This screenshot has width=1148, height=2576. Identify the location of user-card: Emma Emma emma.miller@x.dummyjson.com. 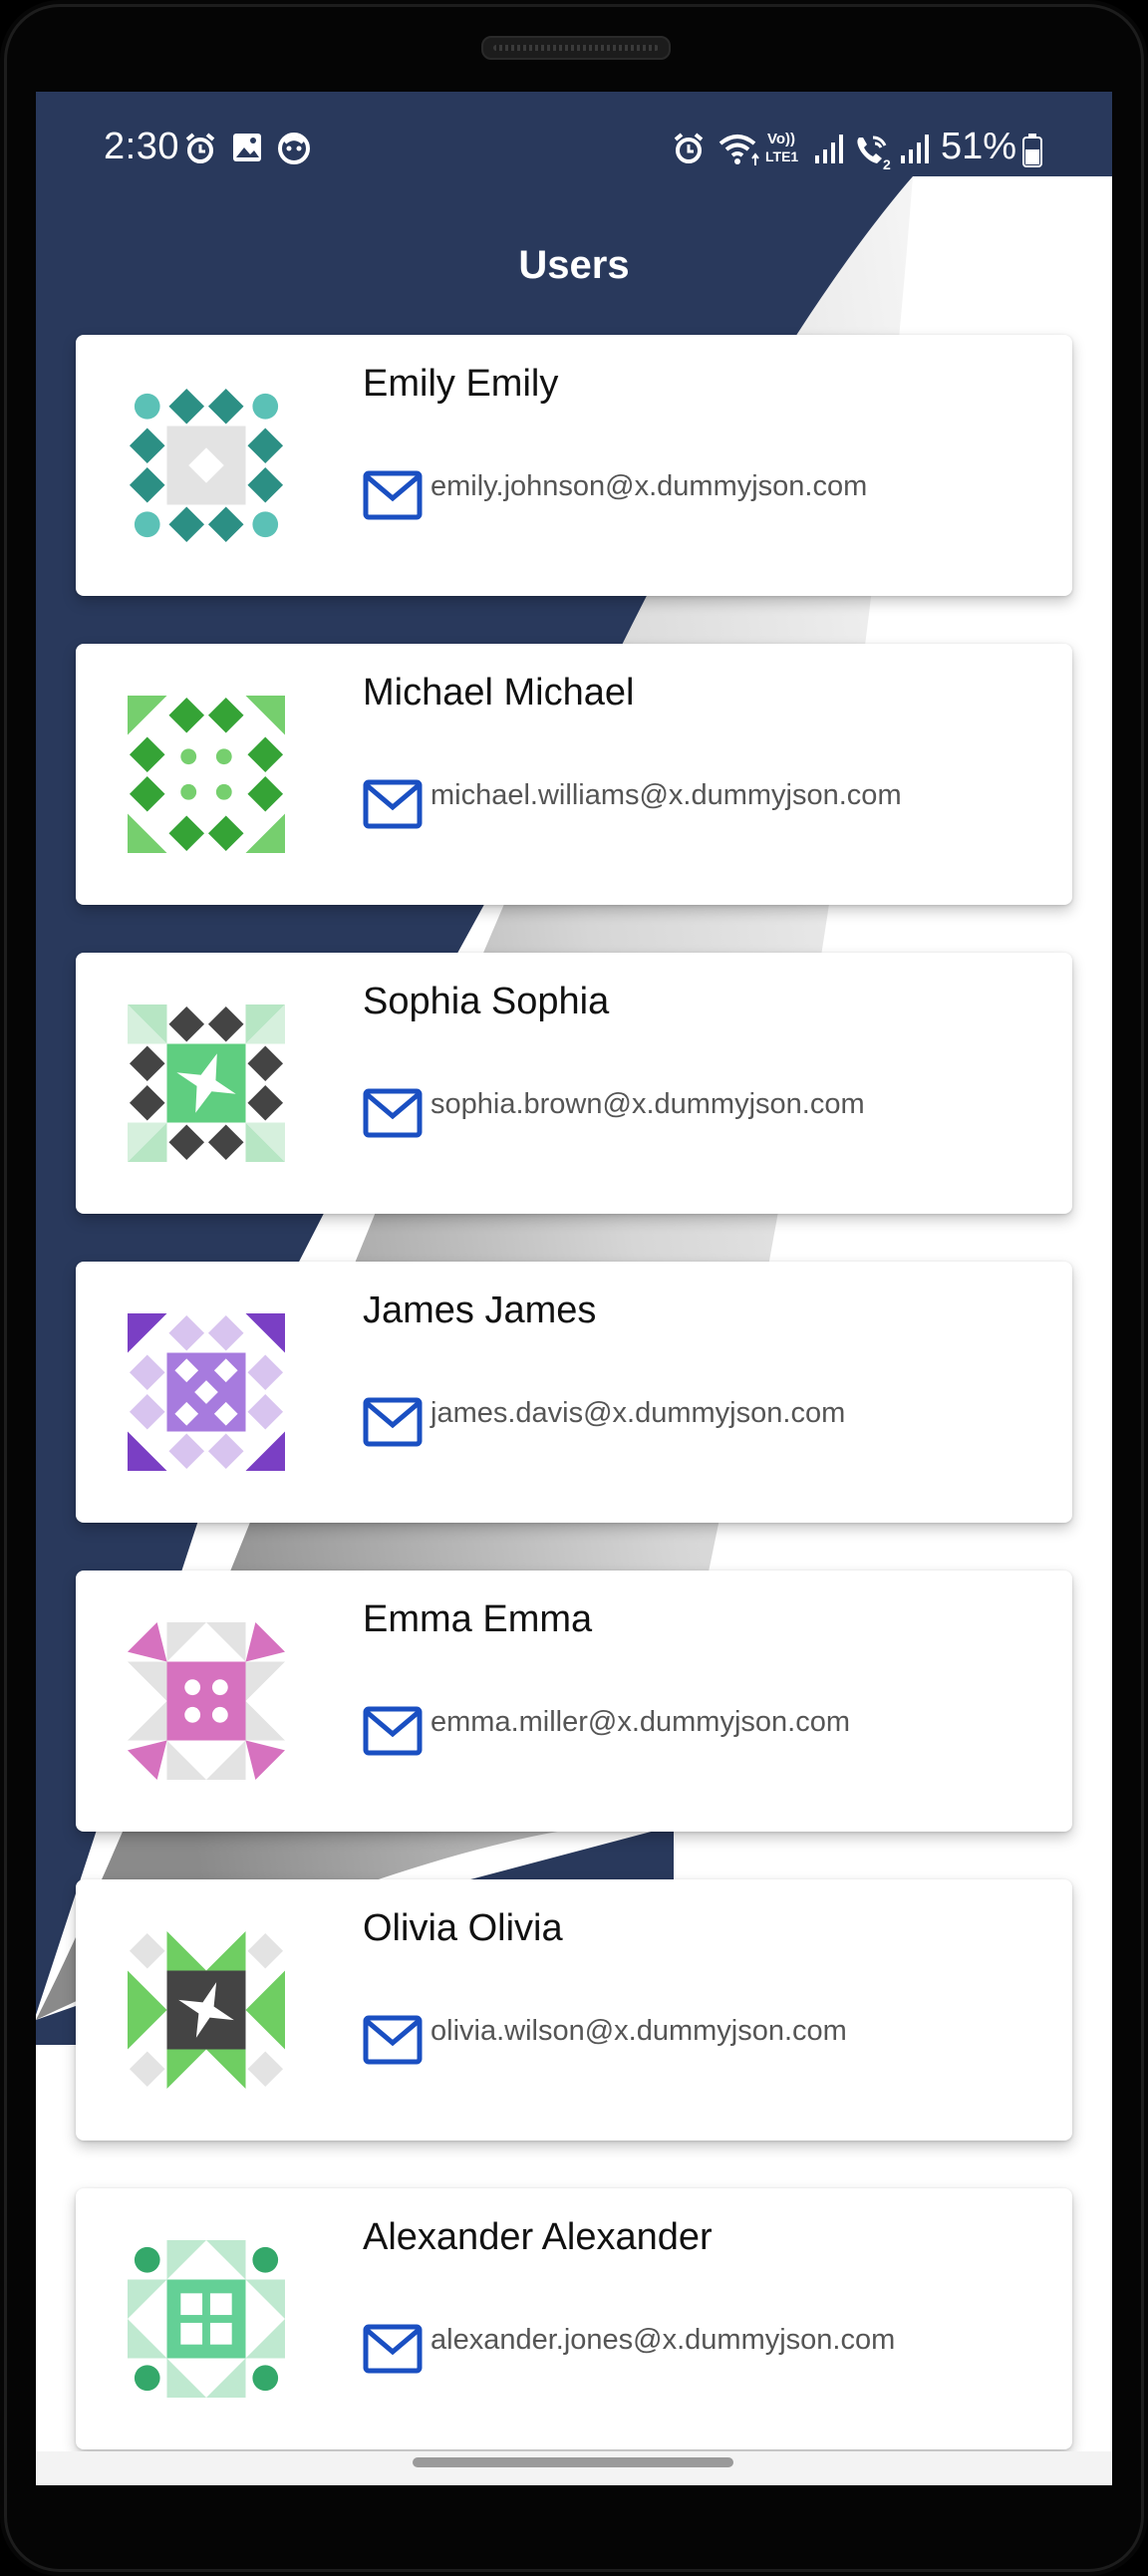
(574, 1701).